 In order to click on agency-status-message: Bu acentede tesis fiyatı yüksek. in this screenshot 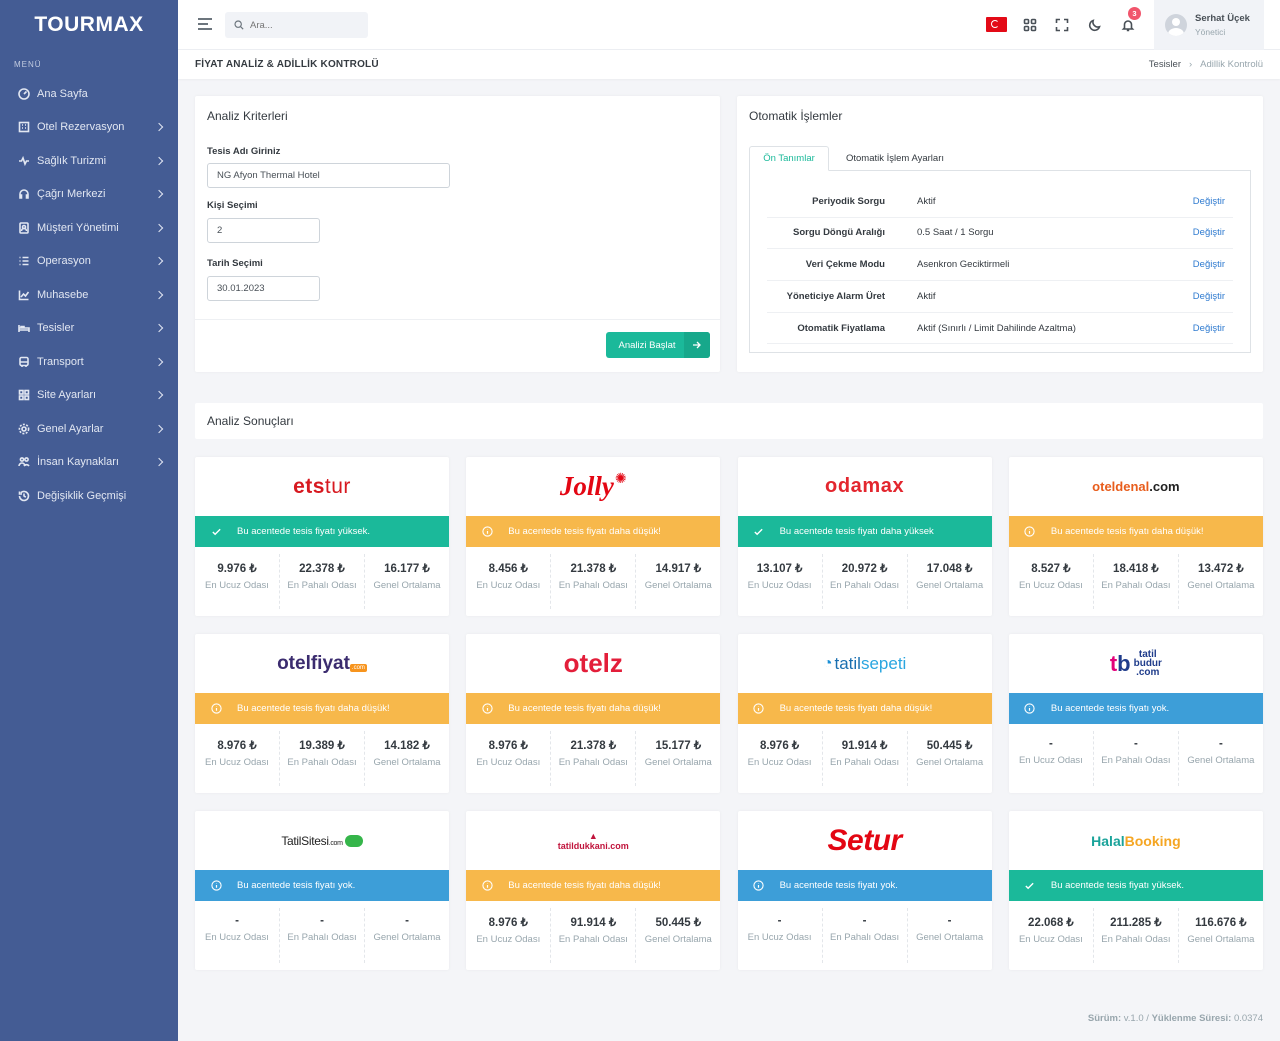, I will do `click(1117, 885)`.